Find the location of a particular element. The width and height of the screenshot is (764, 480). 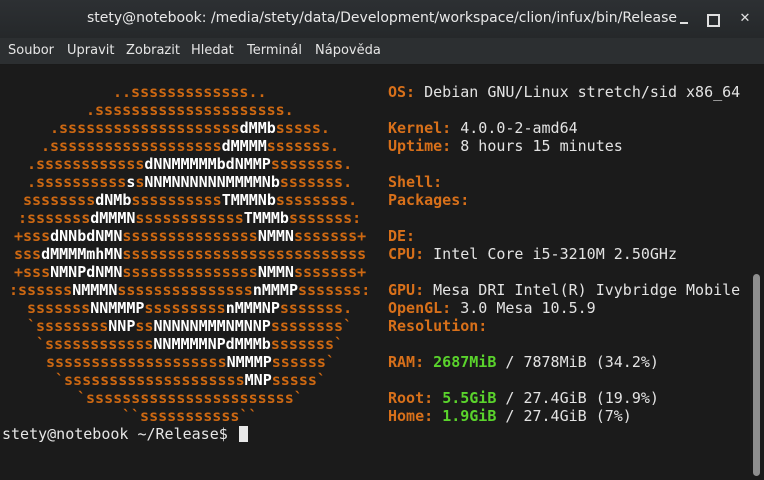

info-label: Home: is located at coordinates (411, 416).